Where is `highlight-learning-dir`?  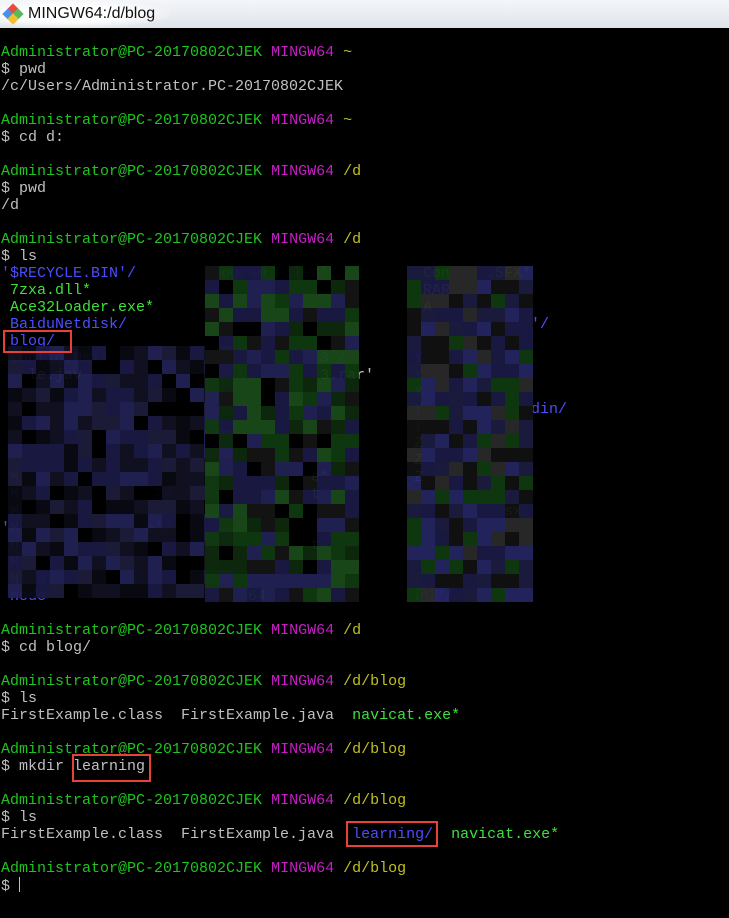
highlight-learning-dir is located at coordinates (392, 834).